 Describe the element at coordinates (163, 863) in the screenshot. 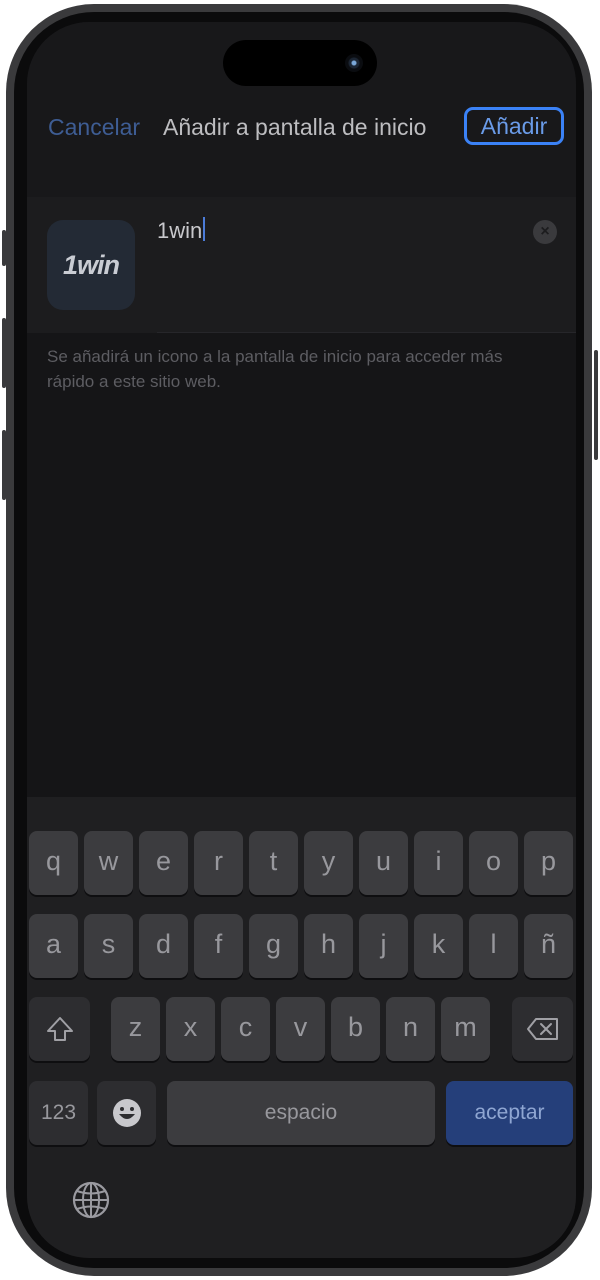

I see `key-e: e` at that location.